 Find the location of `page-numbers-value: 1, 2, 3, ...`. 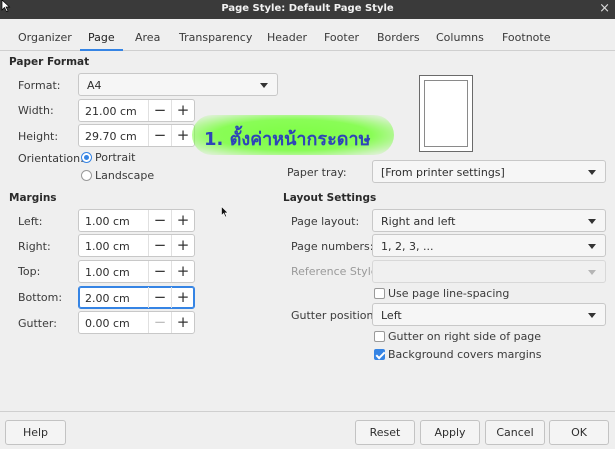

page-numbers-value: 1, 2, 3, ... is located at coordinates (407, 246).